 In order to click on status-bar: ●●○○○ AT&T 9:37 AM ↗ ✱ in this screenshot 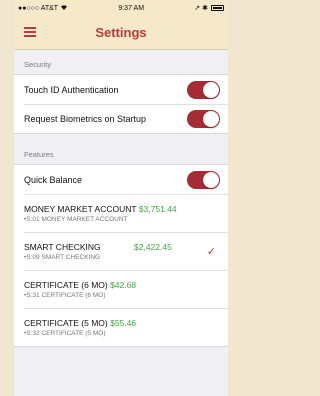, I will do `click(121, 8)`.